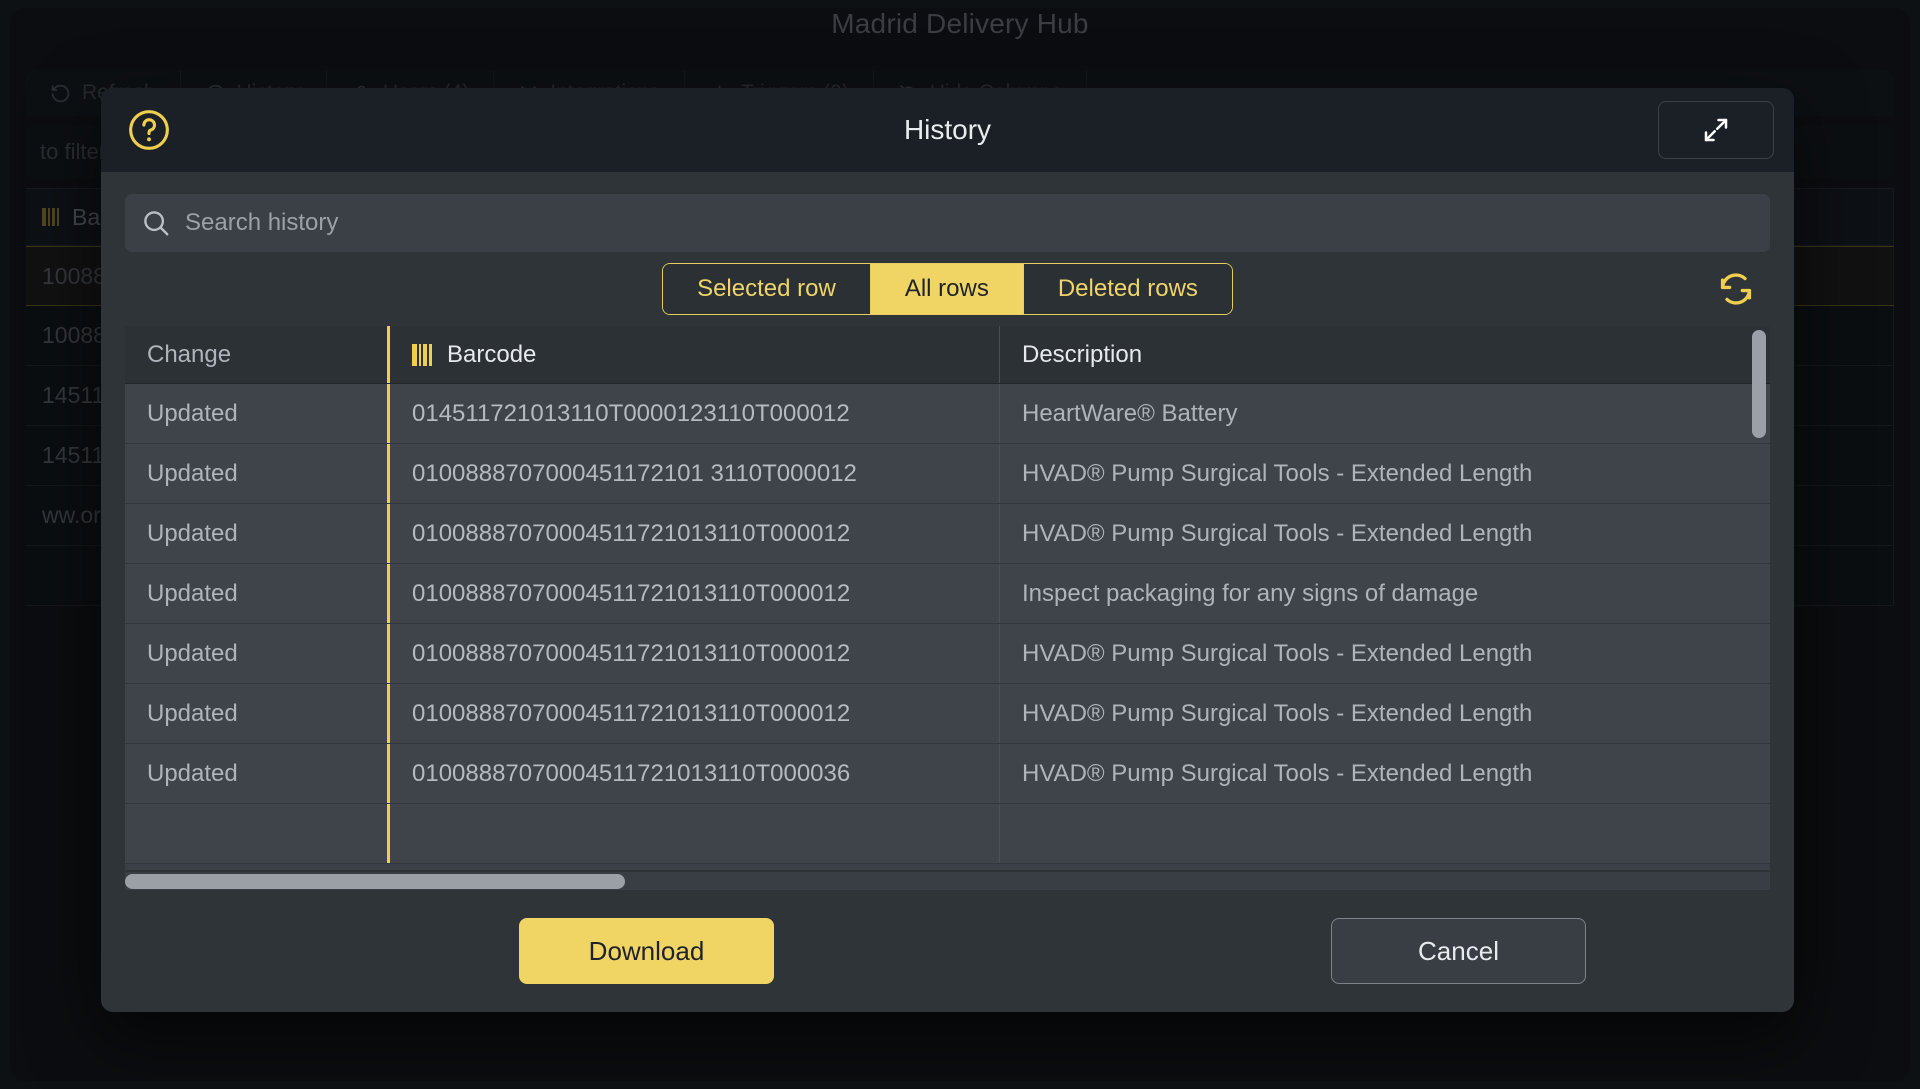  Describe the element at coordinates (256, 354) in the screenshot. I see `column-header-change: Change` at that location.